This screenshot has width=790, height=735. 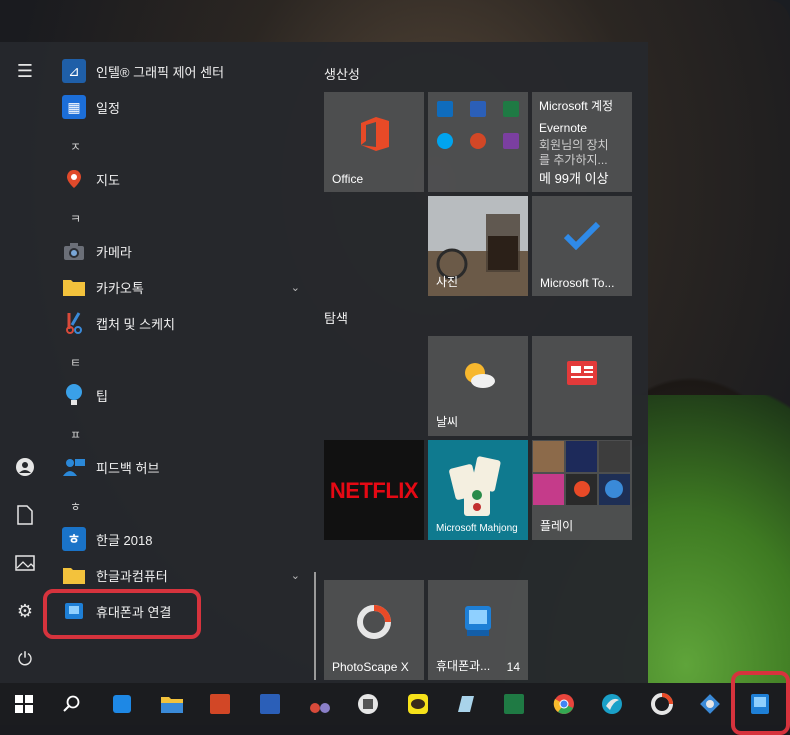 What do you see at coordinates (557, 526) in the screenshot?
I see `tile-label: 플레이` at bounding box center [557, 526].